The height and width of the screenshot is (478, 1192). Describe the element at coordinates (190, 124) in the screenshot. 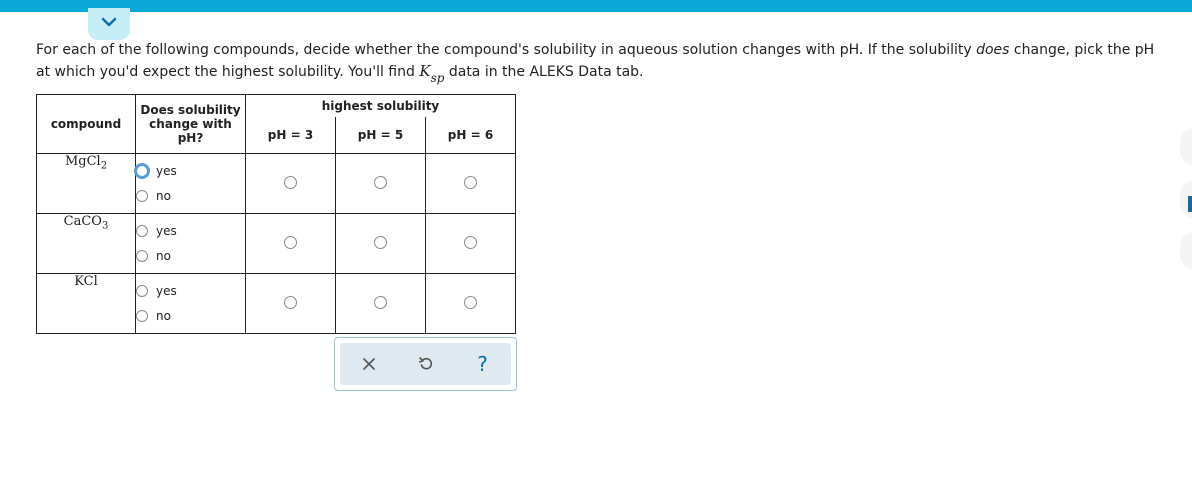

I see `header-solubility-change: Does solubility change with pH?` at that location.